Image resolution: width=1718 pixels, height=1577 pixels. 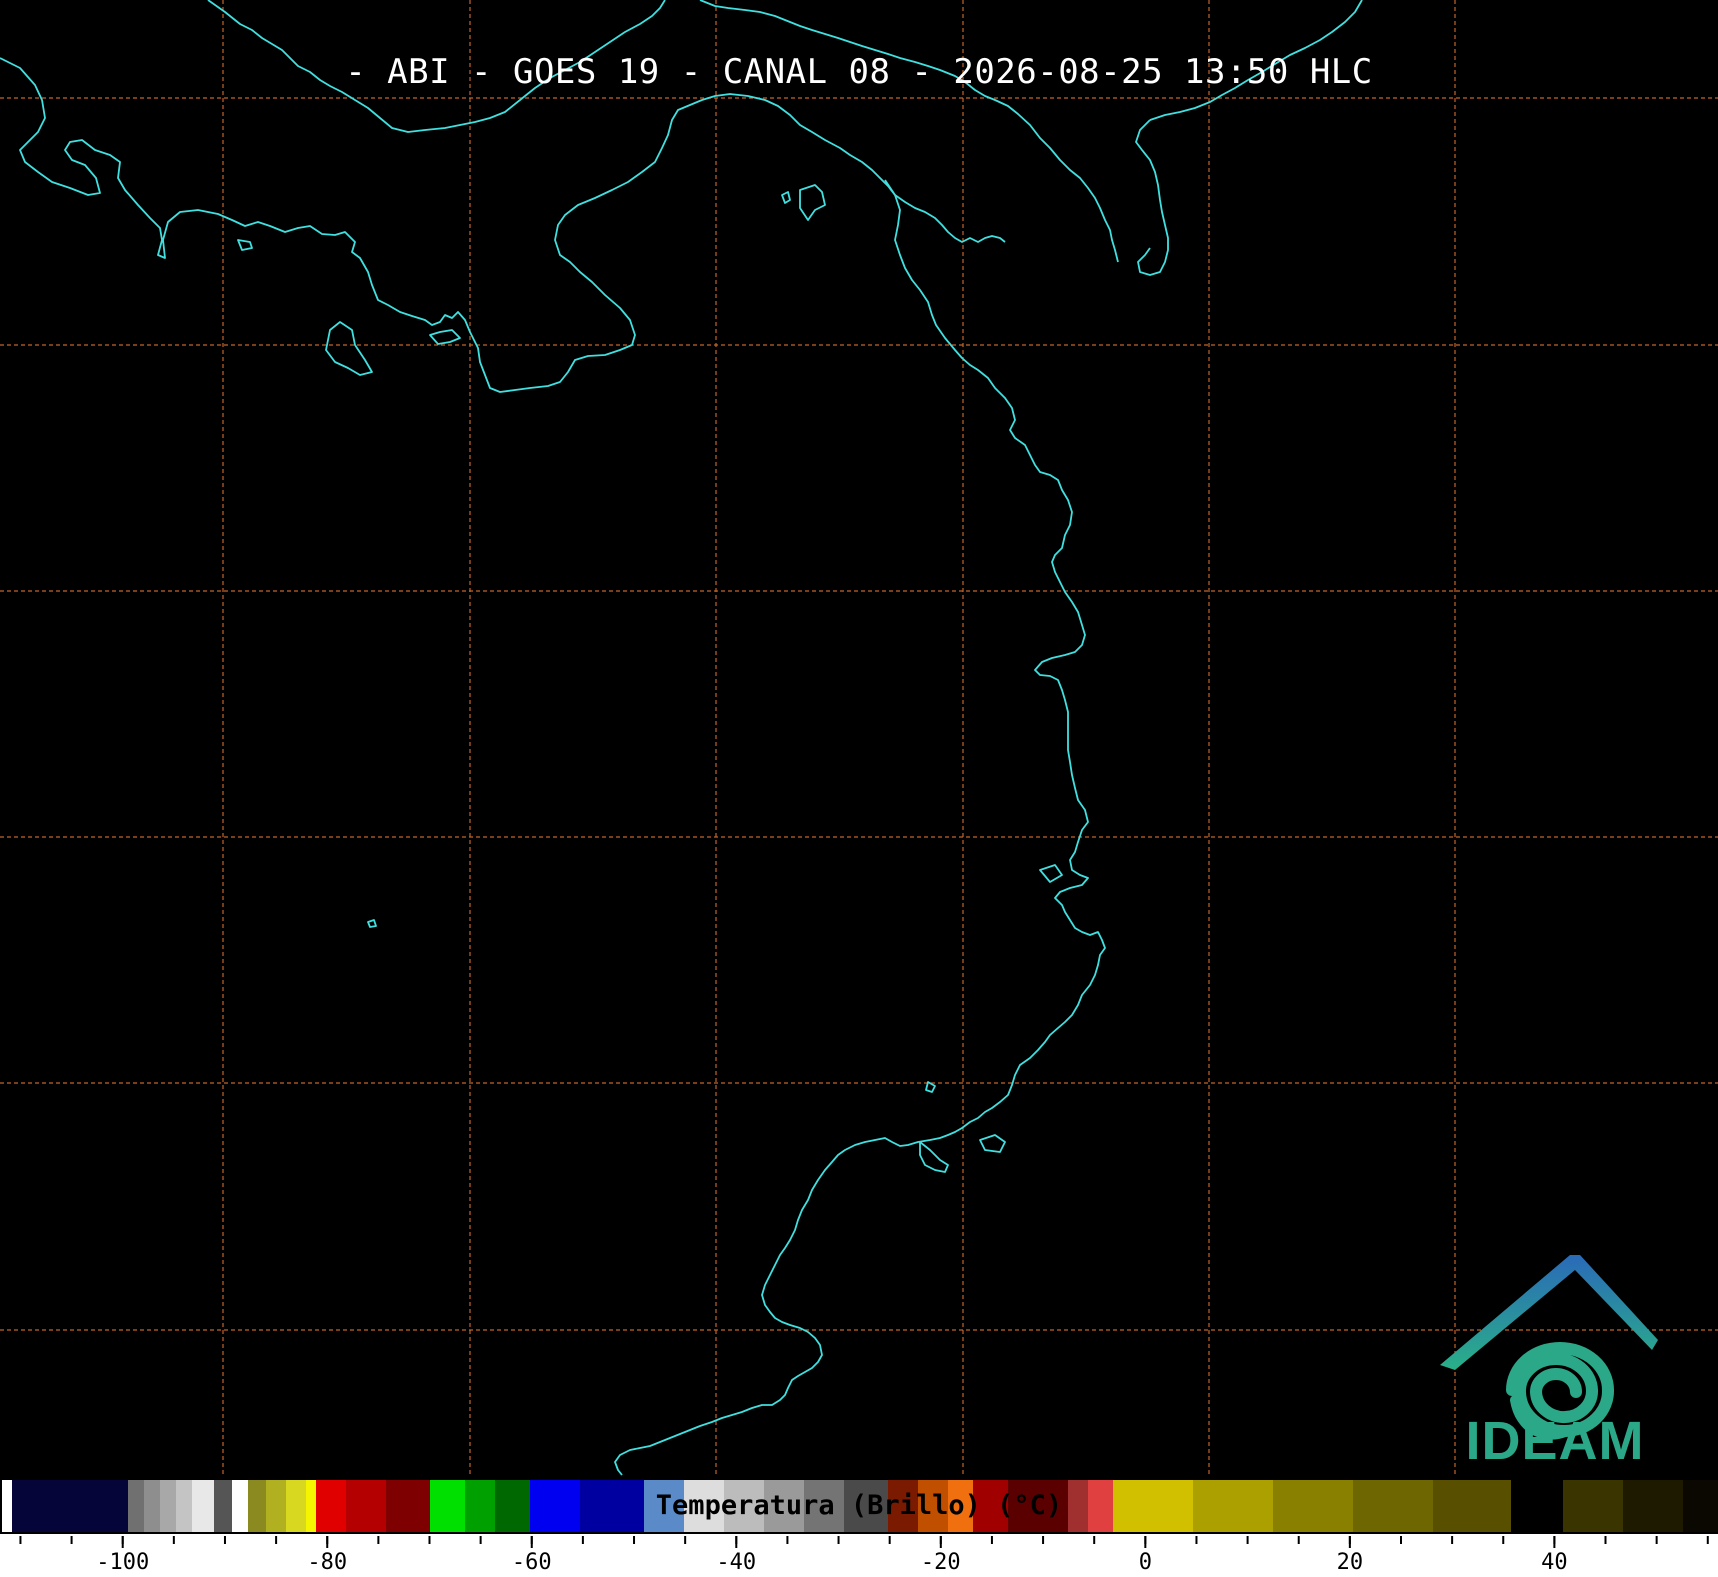 What do you see at coordinates (1350, 1562) in the screenshot?
I see `colorbar-tick-label: 20` at bounding box center [1350, 1562].